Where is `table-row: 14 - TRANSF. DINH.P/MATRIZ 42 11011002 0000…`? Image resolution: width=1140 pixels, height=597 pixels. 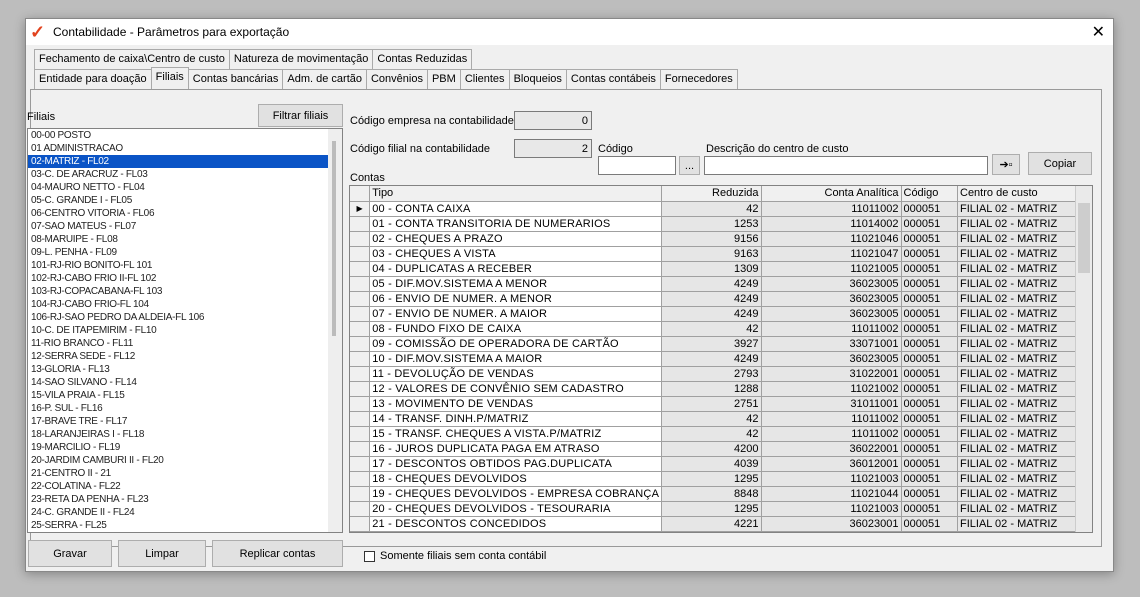 table-row: 14 - TRANSF. DINH.P/MATRIZ 42 11011002 0000… is located at coordinates (721, 419).